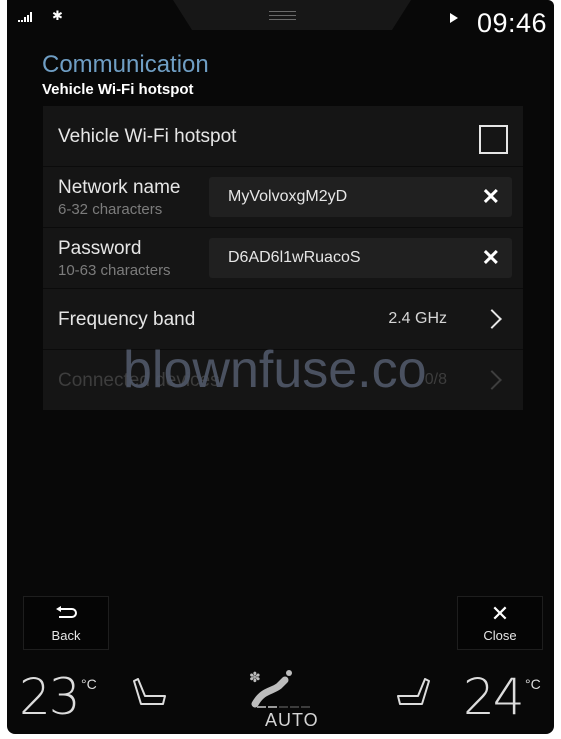  What do you see at coordinates (57, 15) in the screenshot?
I see `bluetooth-icon: ✱` at bounding box center [57, 15].